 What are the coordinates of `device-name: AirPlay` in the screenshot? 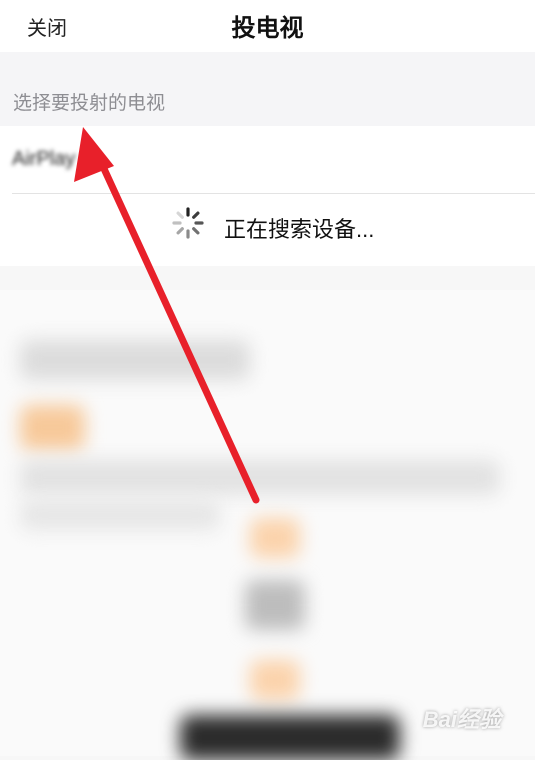 It's located at (44, 159).